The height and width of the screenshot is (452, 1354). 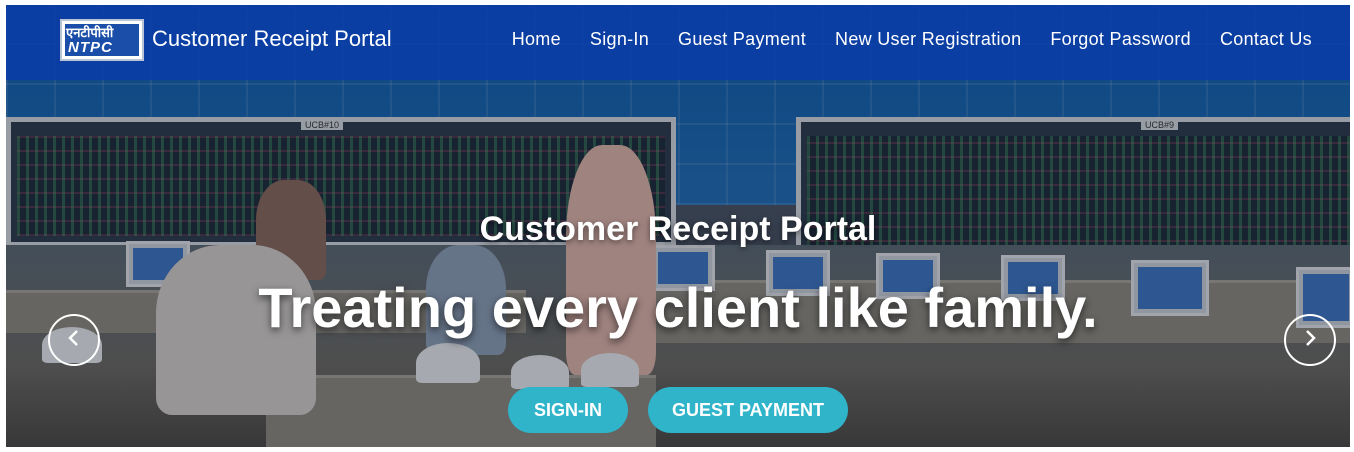 I want to click on hero-title: Customer Receipt Portal, so click(x=678, y=229).